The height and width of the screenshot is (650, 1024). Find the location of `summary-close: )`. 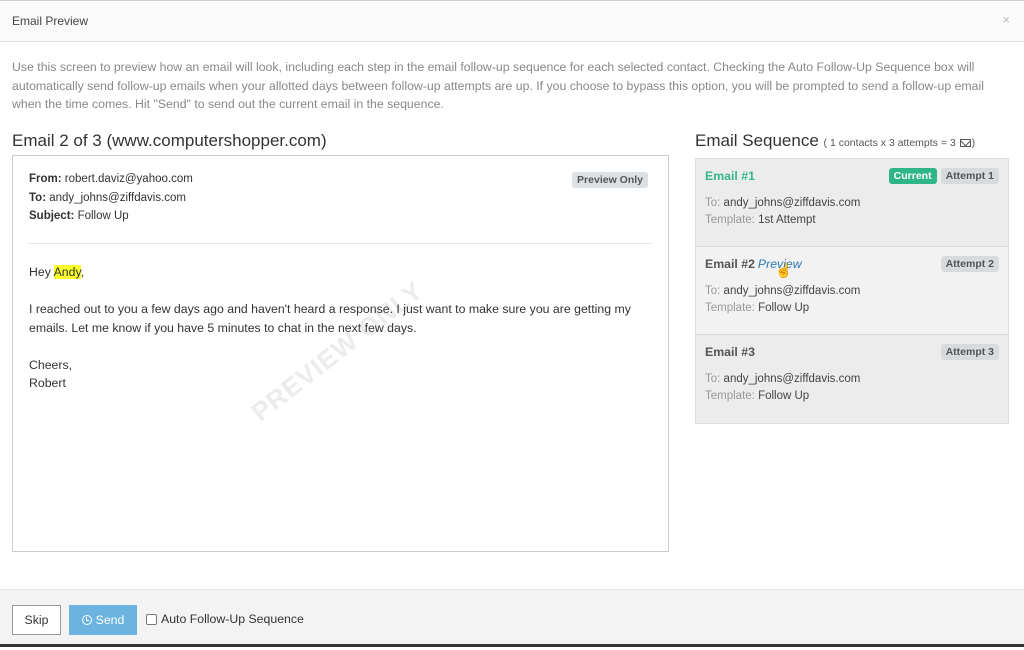

summary-close: ) is located at coordinates (973, 143).